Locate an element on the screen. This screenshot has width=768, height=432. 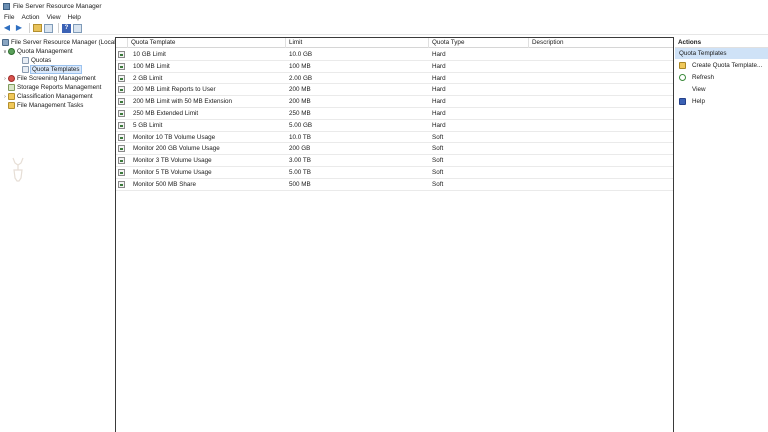
cell-limit: 100 MB is located at coordinates (300, 66).